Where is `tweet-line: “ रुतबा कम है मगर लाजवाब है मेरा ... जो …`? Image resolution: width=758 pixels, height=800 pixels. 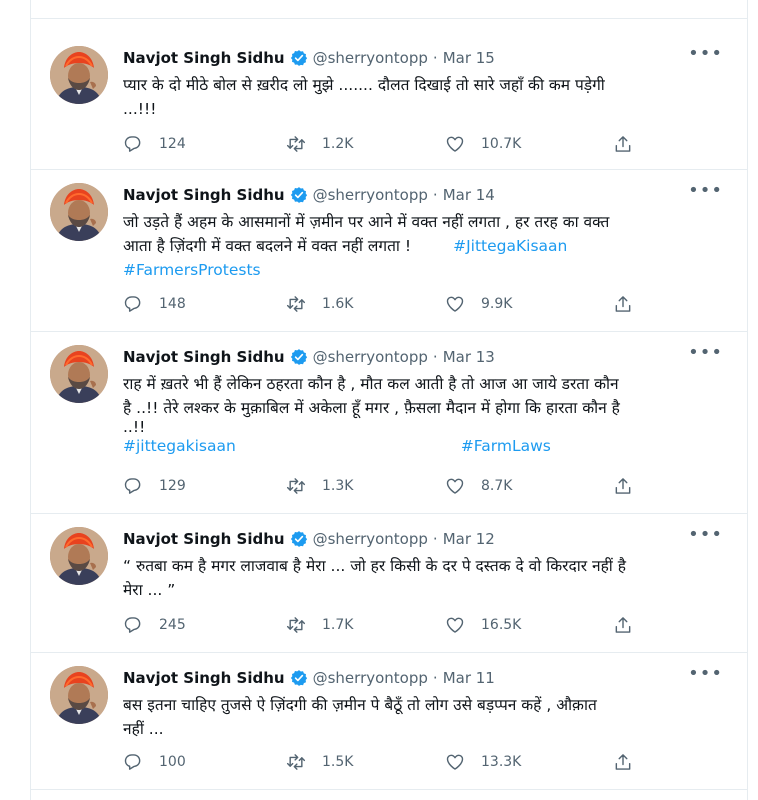 tweet-line: “ रुतबा कम है मगर लाजवाब है मेरा ... जो … is located at coordinates (374, 566).